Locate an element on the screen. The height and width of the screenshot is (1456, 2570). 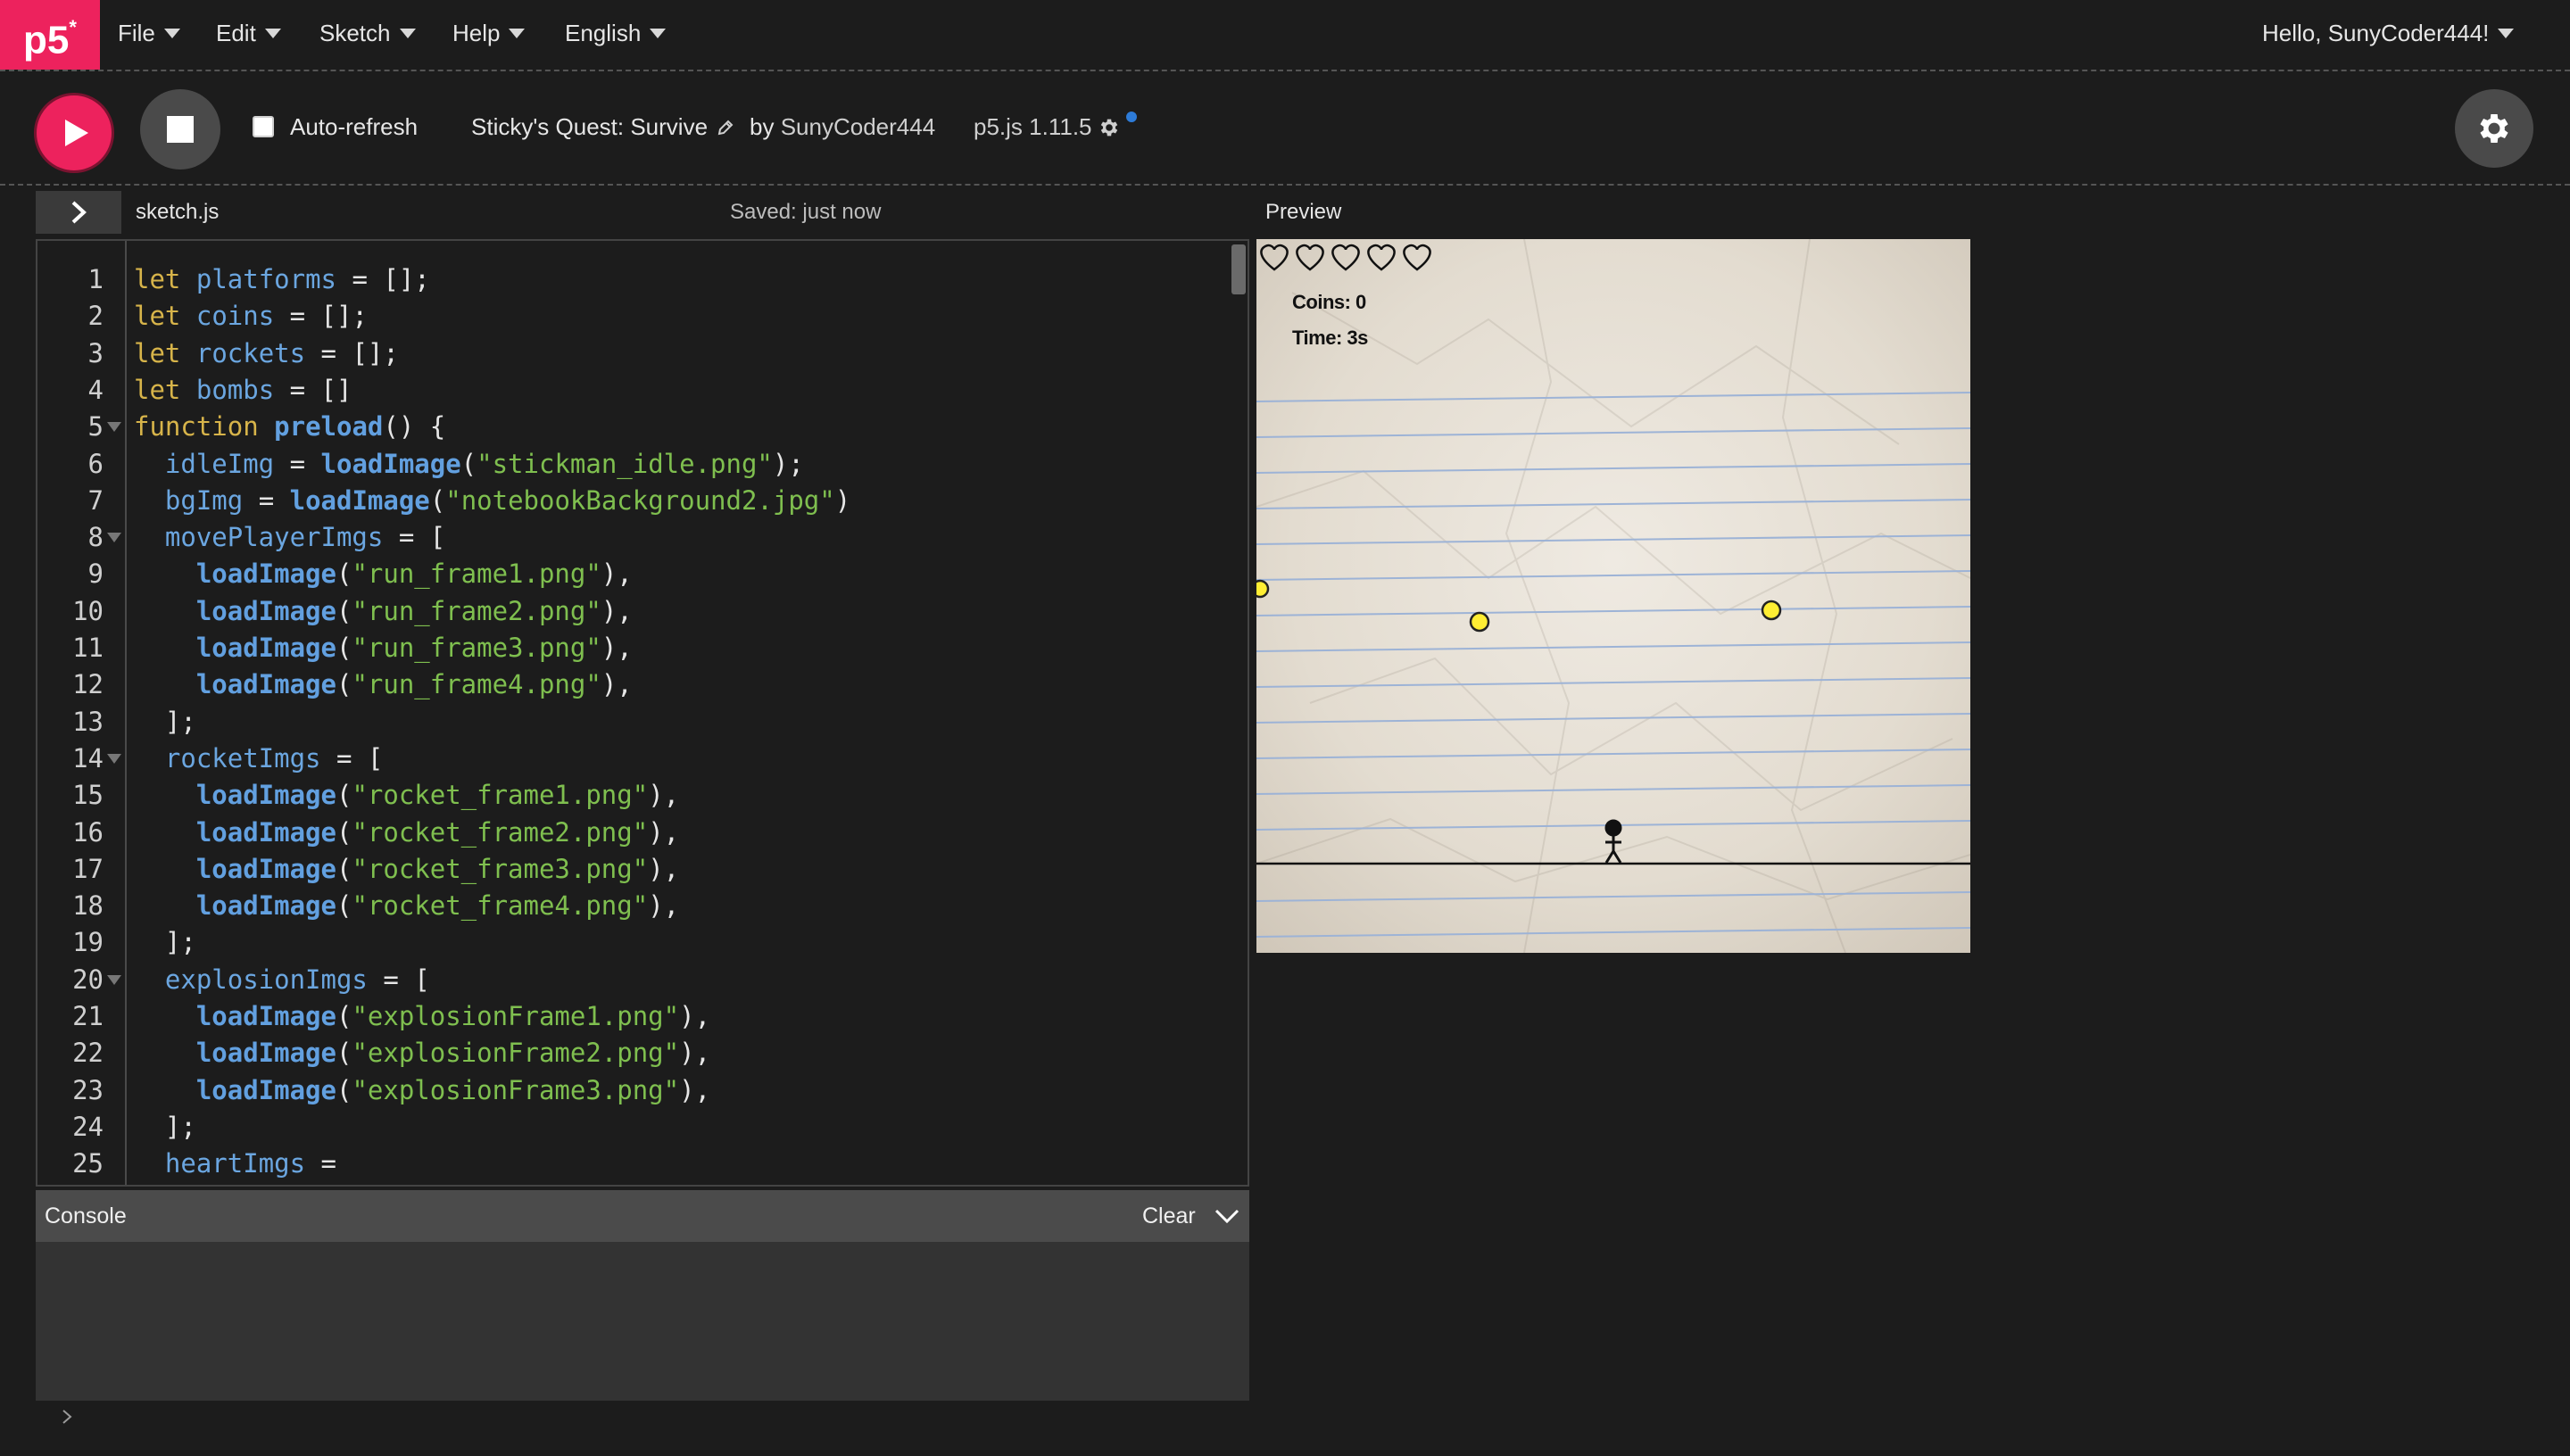
menu-language: English is located at coordinates (616, 33).